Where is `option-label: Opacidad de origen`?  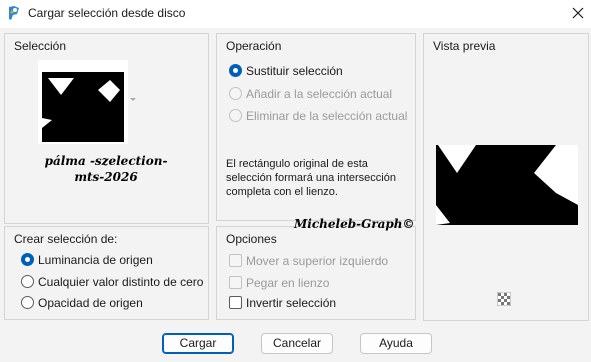
option-label: Opacidad de origen is located at coordinates (90, 303).